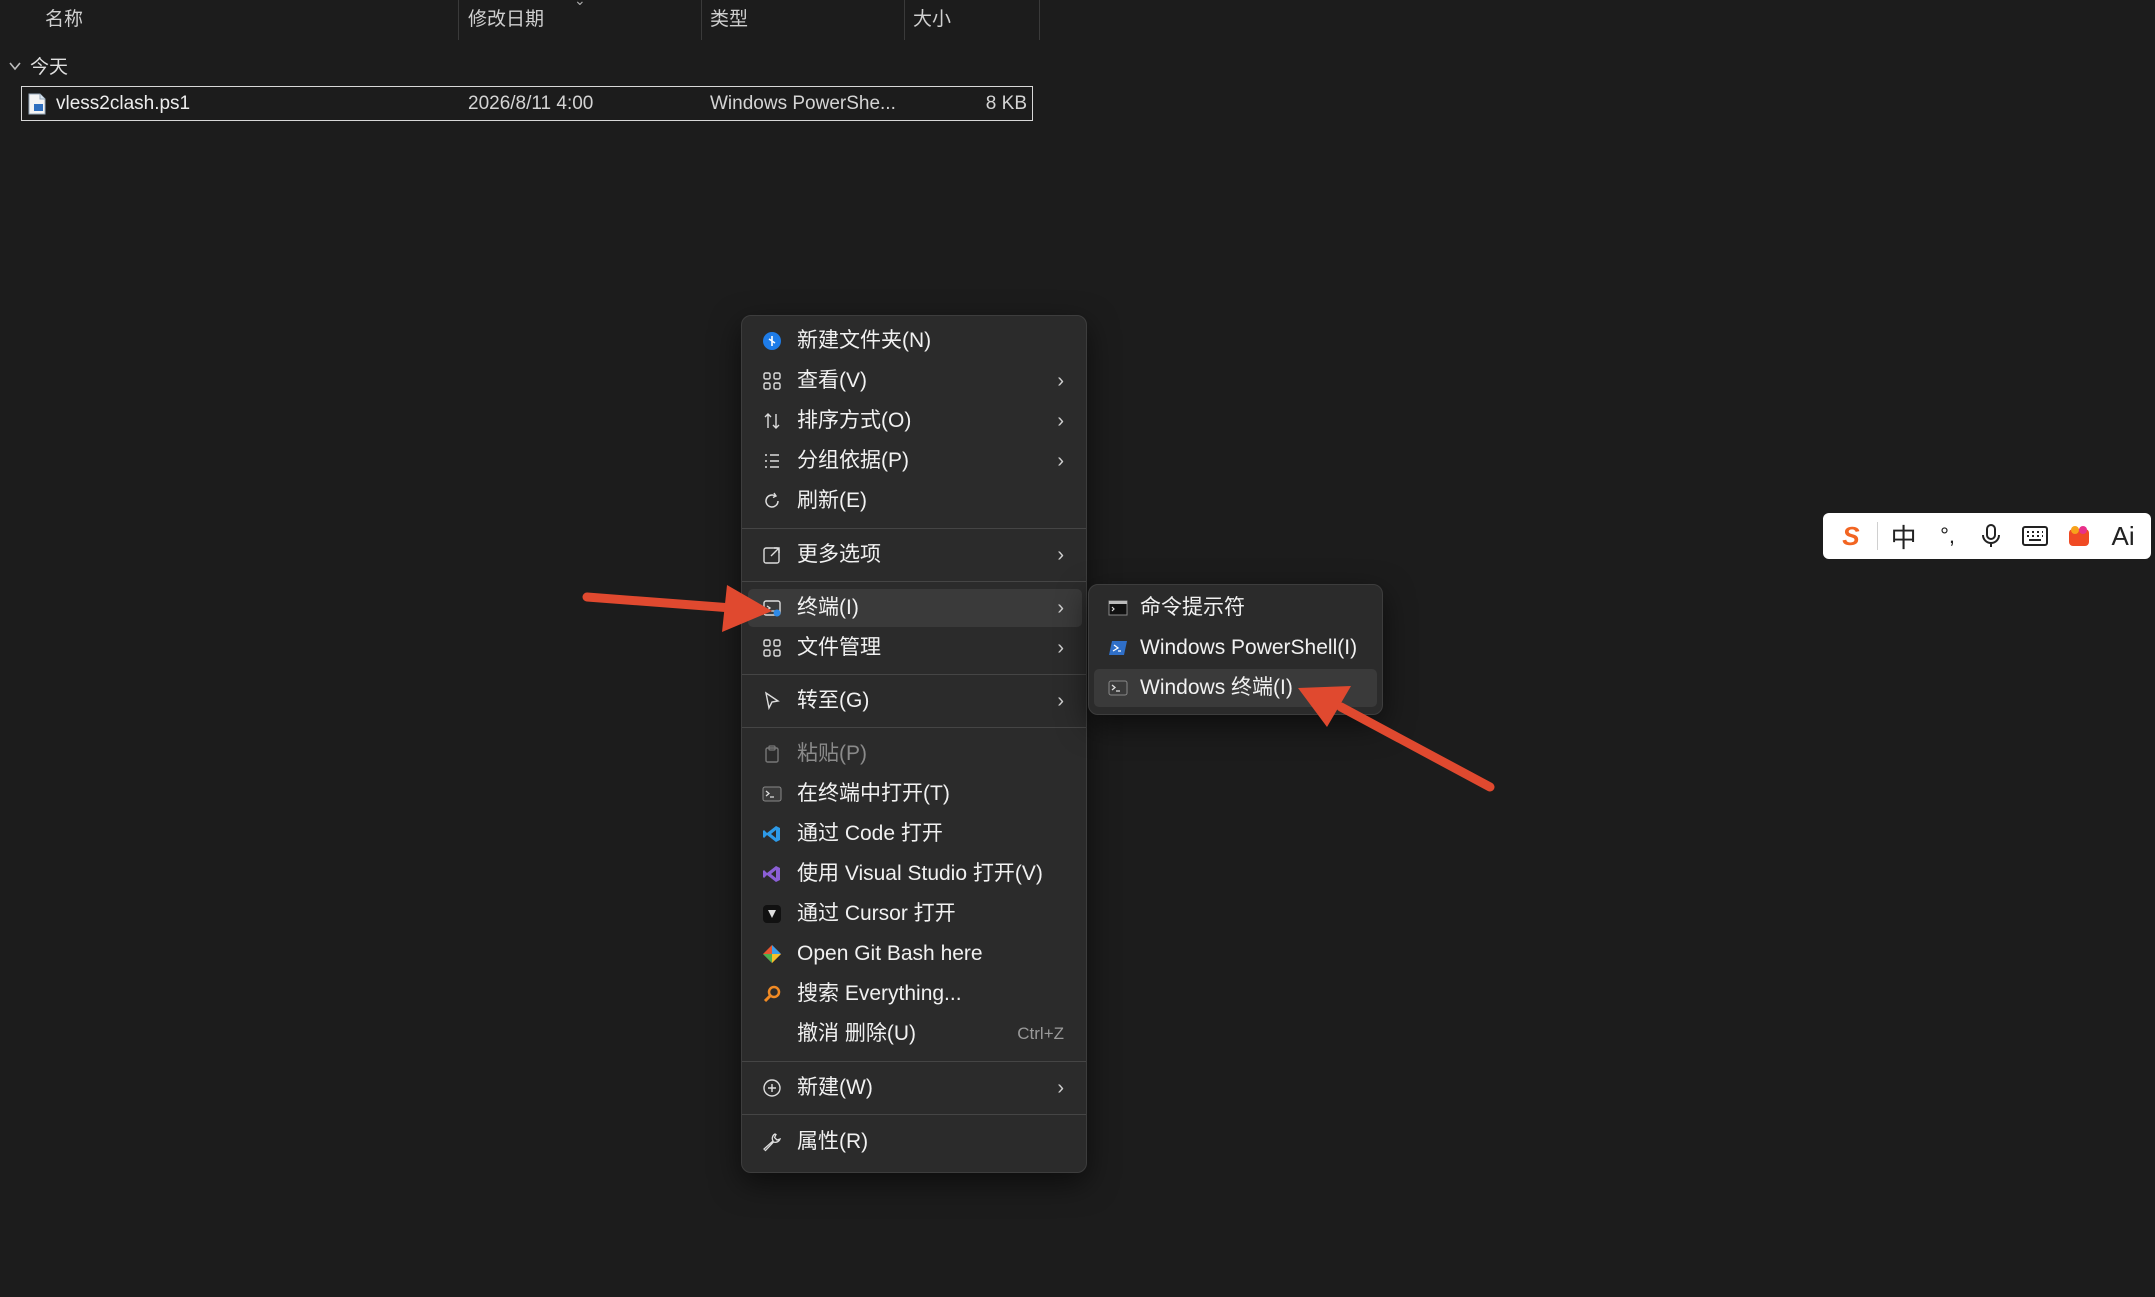 The width and height of the screenshot is (2155, 1297). I want to click on skin-icon, so click(2079, 536).